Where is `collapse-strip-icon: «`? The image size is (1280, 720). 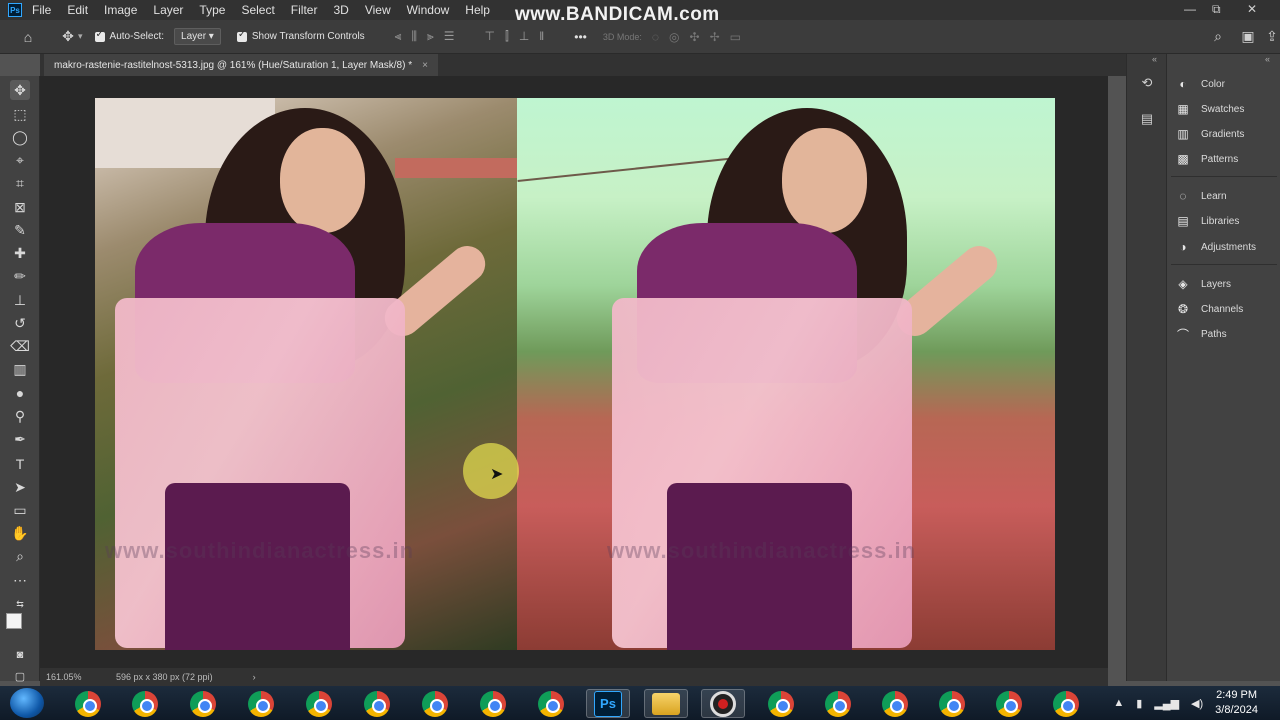
collapse-strip-icon: « is located at coordinates (1154, 59).